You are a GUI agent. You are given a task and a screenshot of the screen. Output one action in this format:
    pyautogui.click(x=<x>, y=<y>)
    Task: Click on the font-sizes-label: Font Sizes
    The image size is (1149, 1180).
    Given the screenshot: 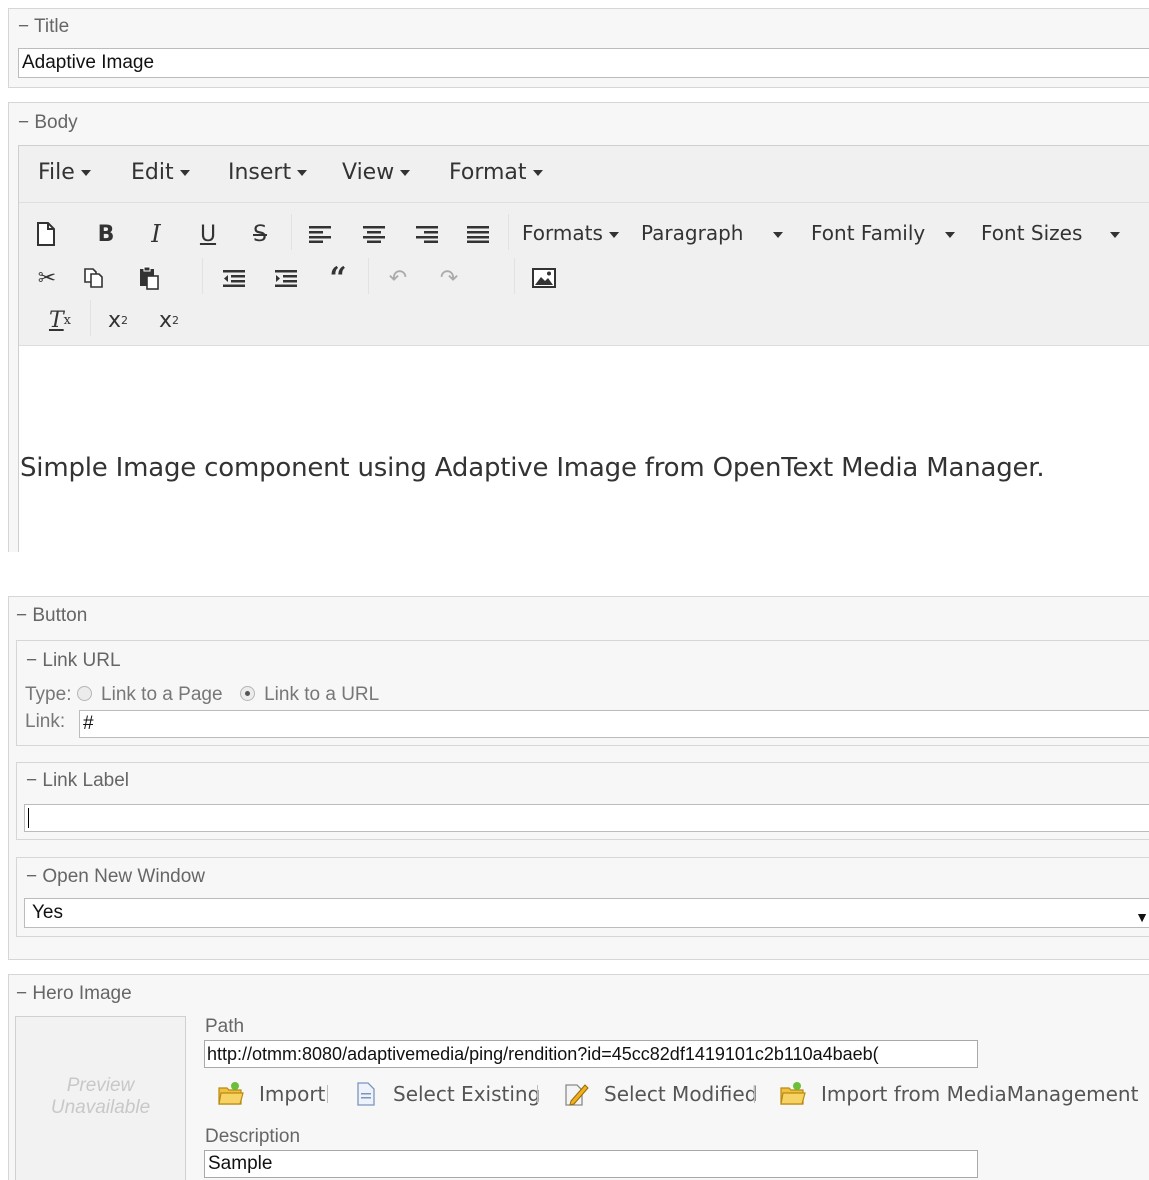 What is the action you would take?
    pyautogui.click(x=1032, y=233)
    